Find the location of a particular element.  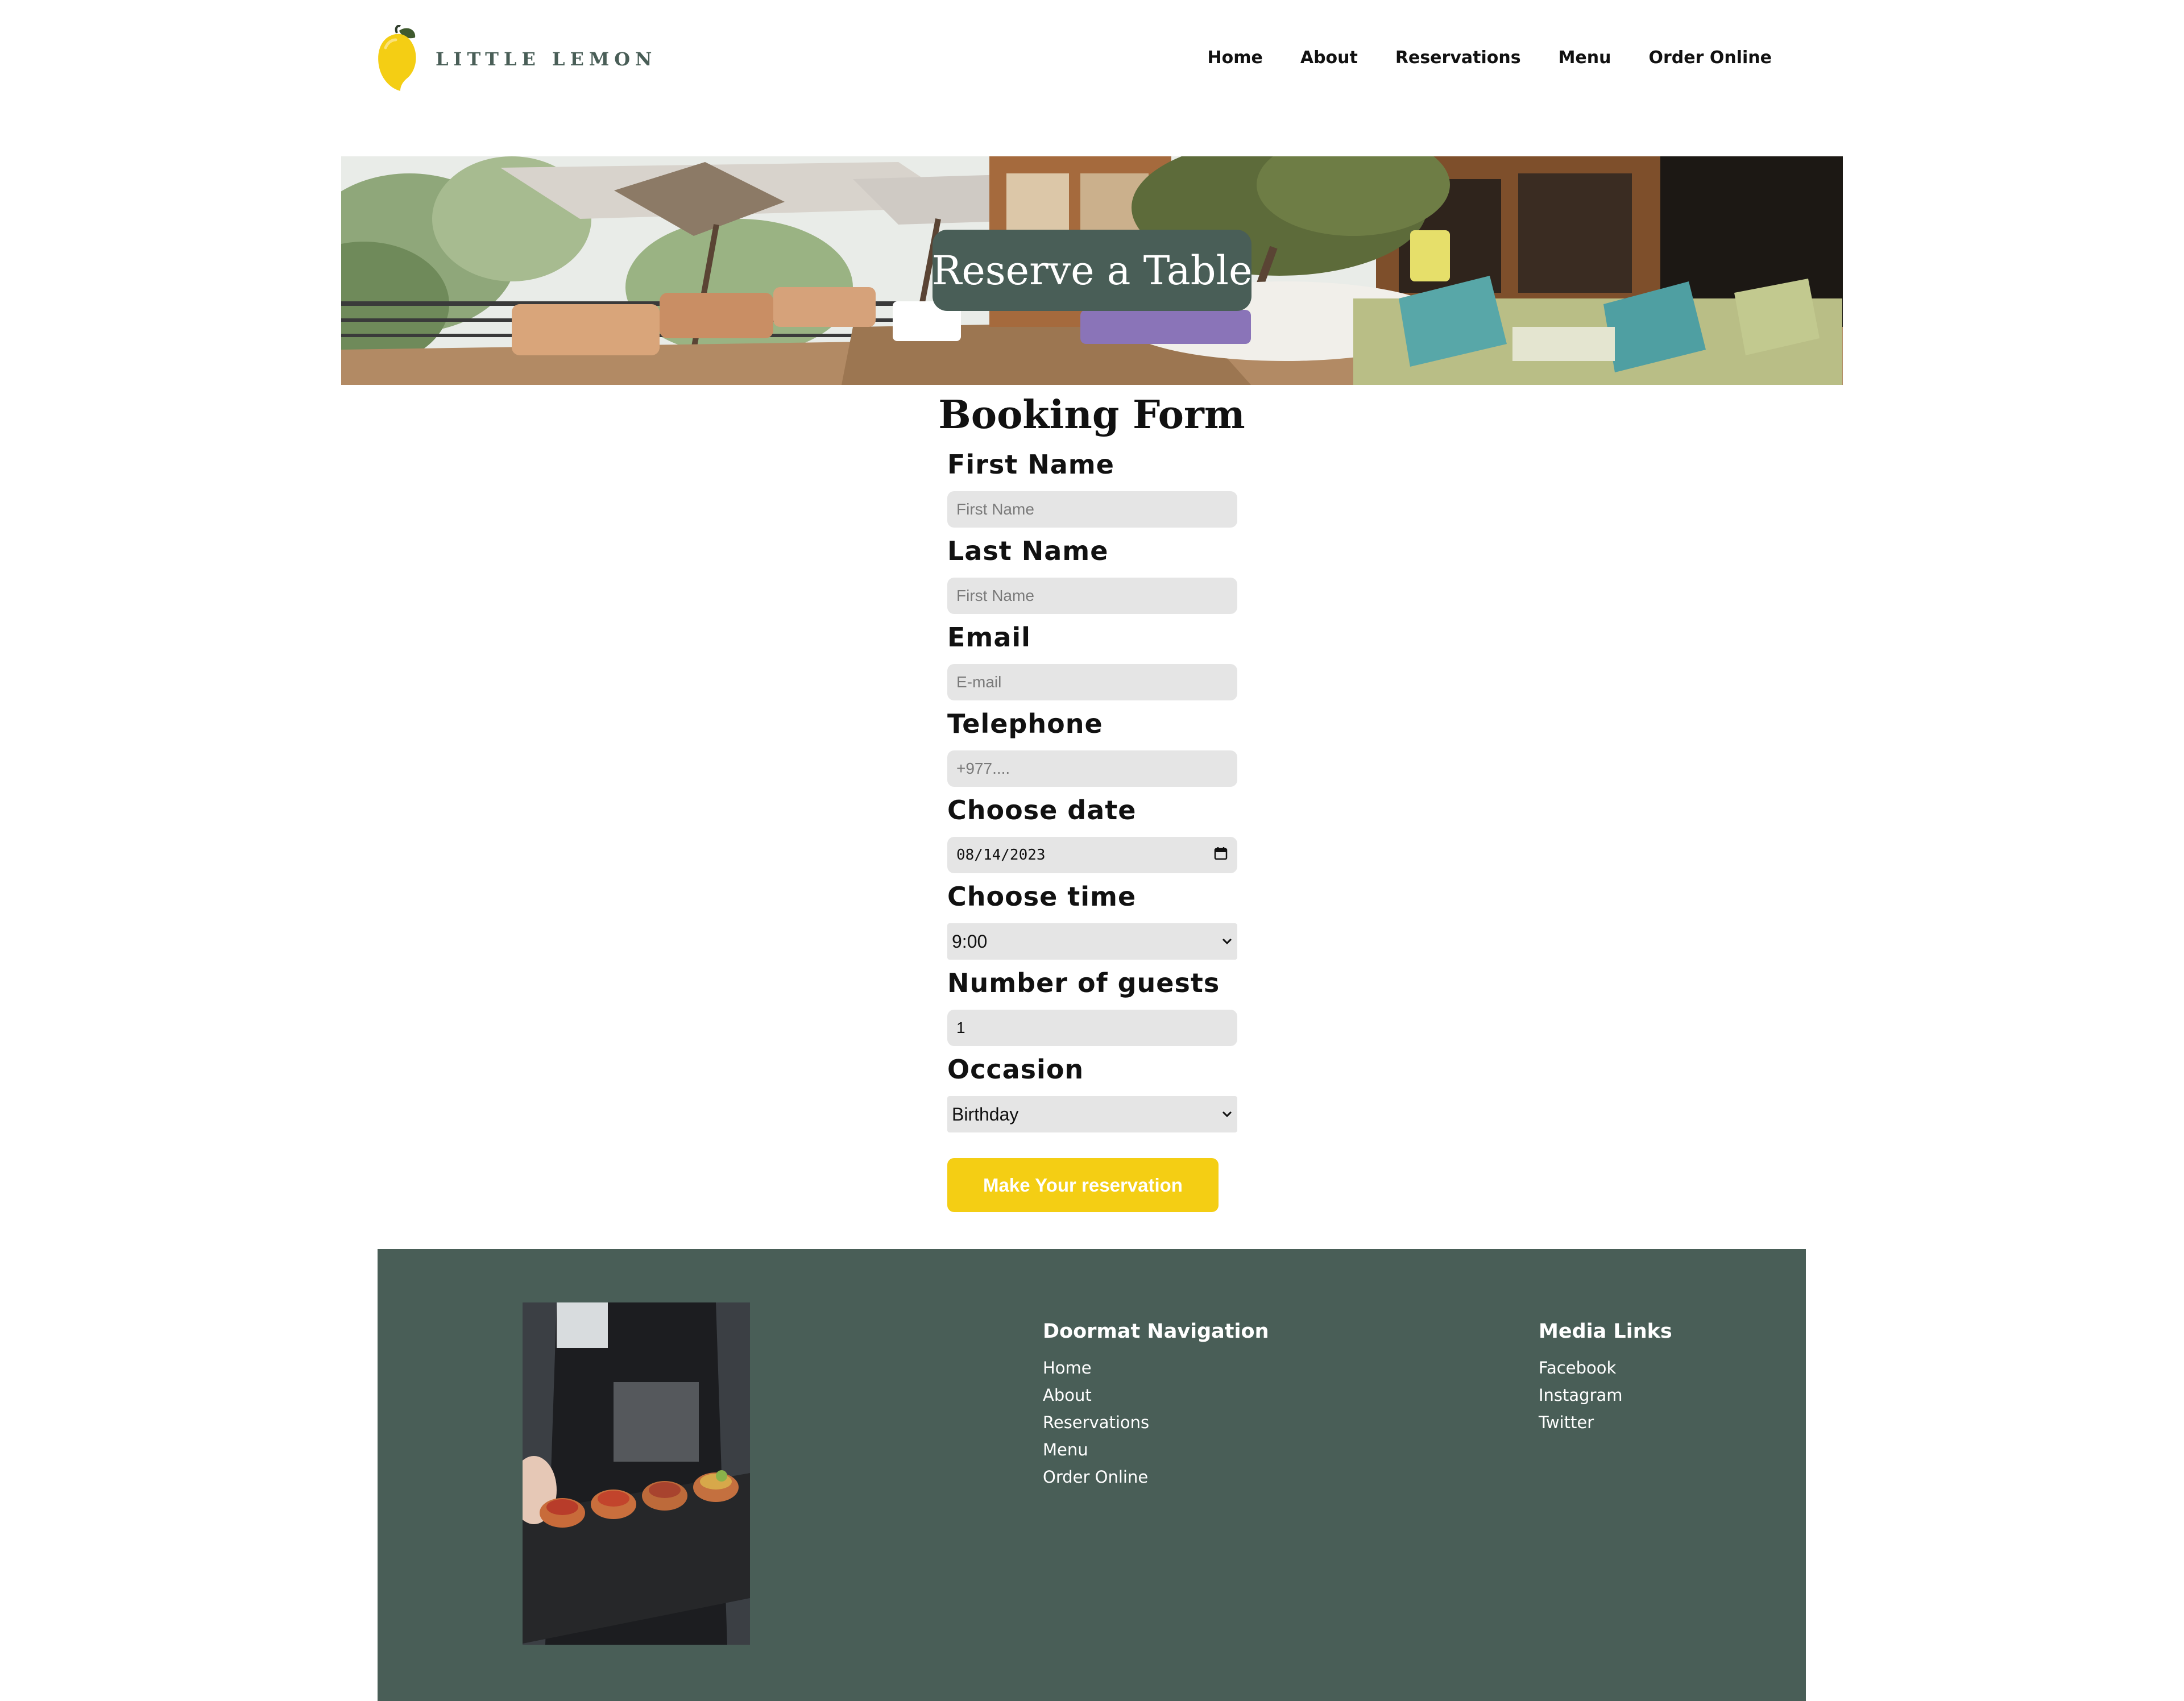

hero-title-badge: Reserve a Table is located at coordinates (1092, 270).